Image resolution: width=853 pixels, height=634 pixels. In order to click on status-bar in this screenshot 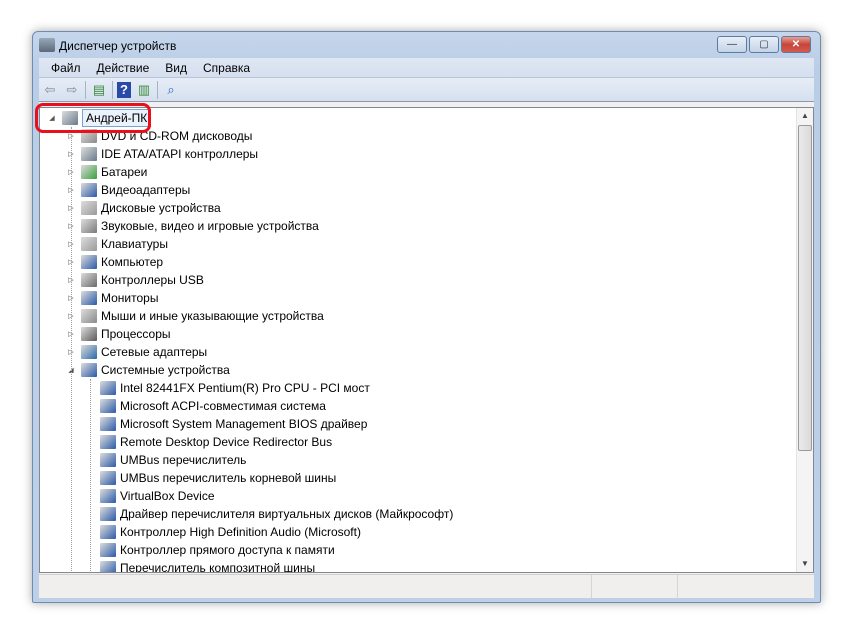, I will do `click(426, 586)`.